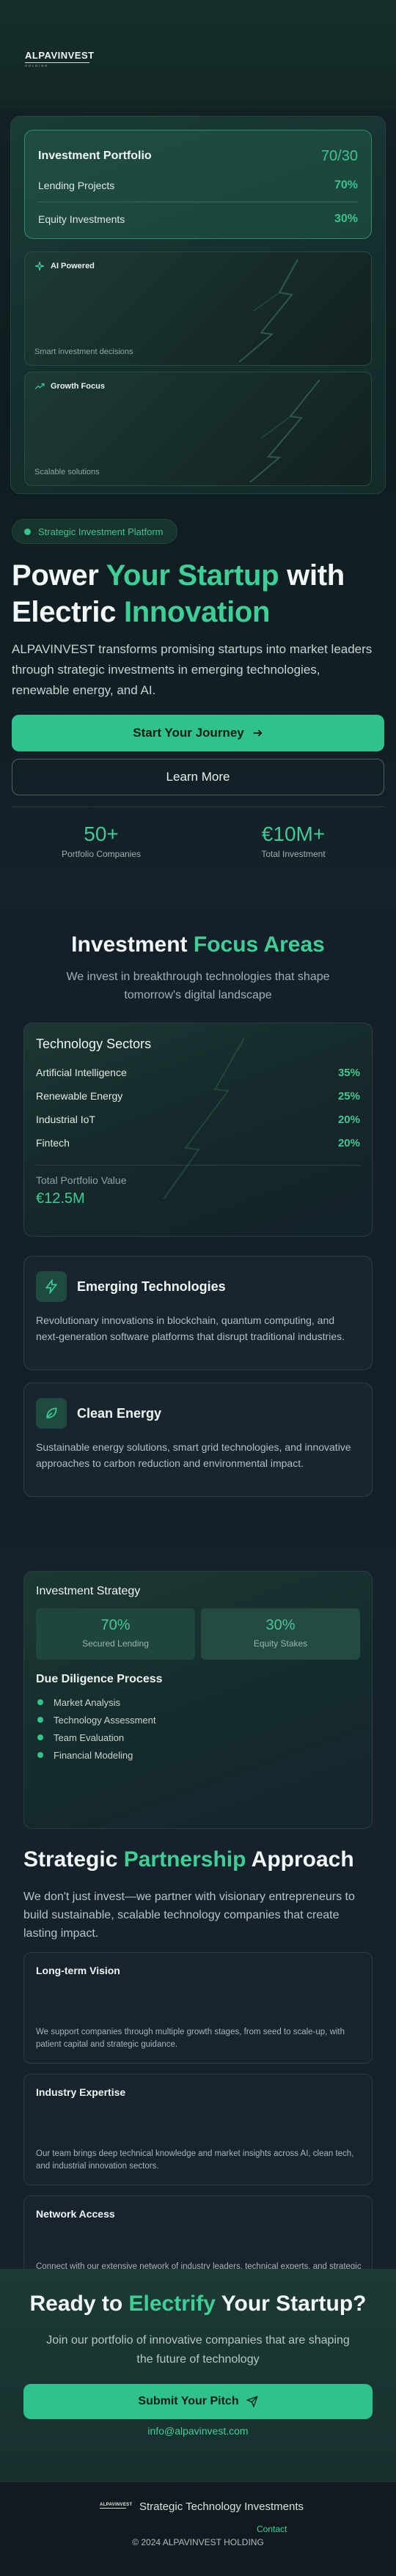 This screenshot has width=396, height=2576. What do you see at coordinates (73, 1860) in the screenshot?
I see `partnership-title-part: Strategic` at bounding box center [73, 1860].